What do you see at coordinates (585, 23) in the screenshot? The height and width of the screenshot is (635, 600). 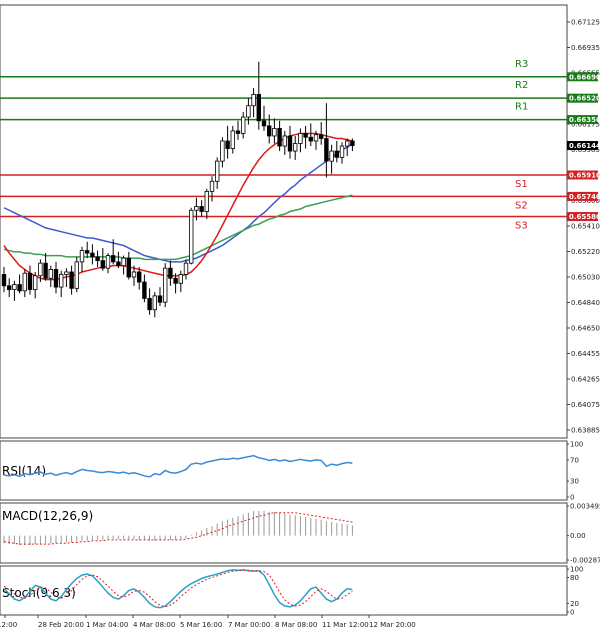 I see `price-tick-label: 0.67125` at bounding box center [585, 23].